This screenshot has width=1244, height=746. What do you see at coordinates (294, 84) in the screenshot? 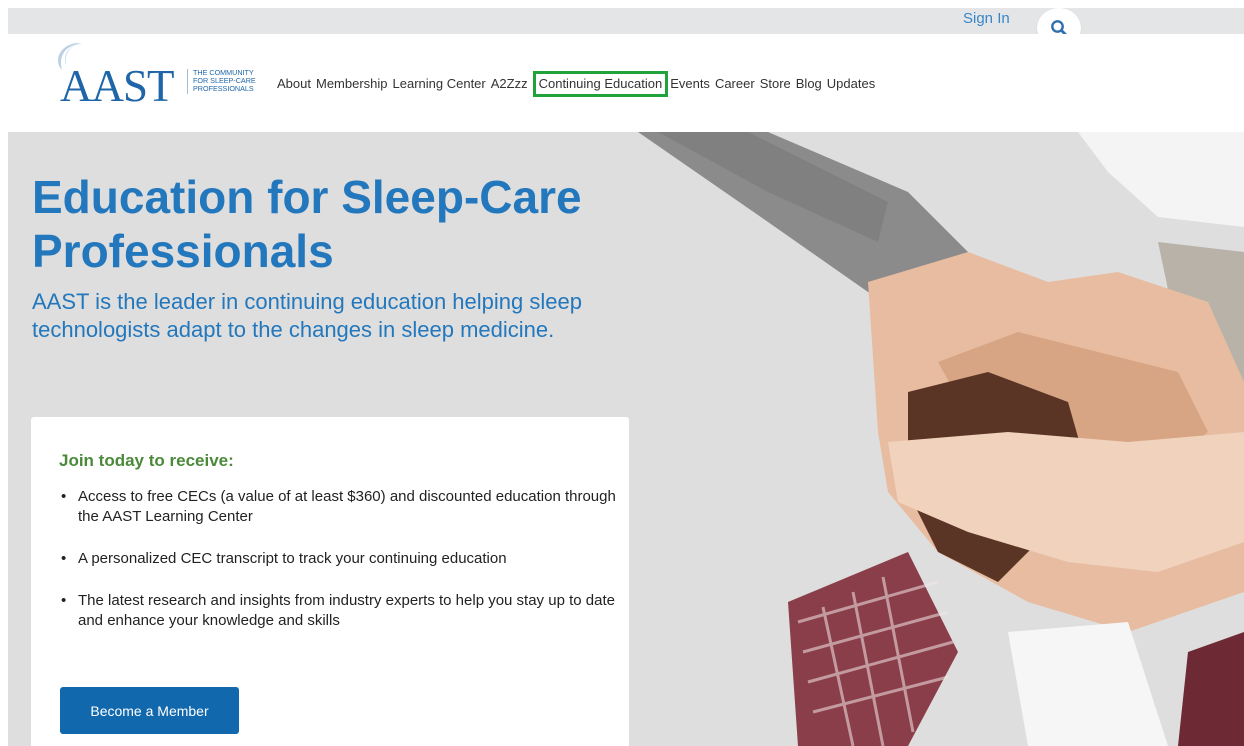
I see `nav-item-about: About` at bounding box center [294, 84].